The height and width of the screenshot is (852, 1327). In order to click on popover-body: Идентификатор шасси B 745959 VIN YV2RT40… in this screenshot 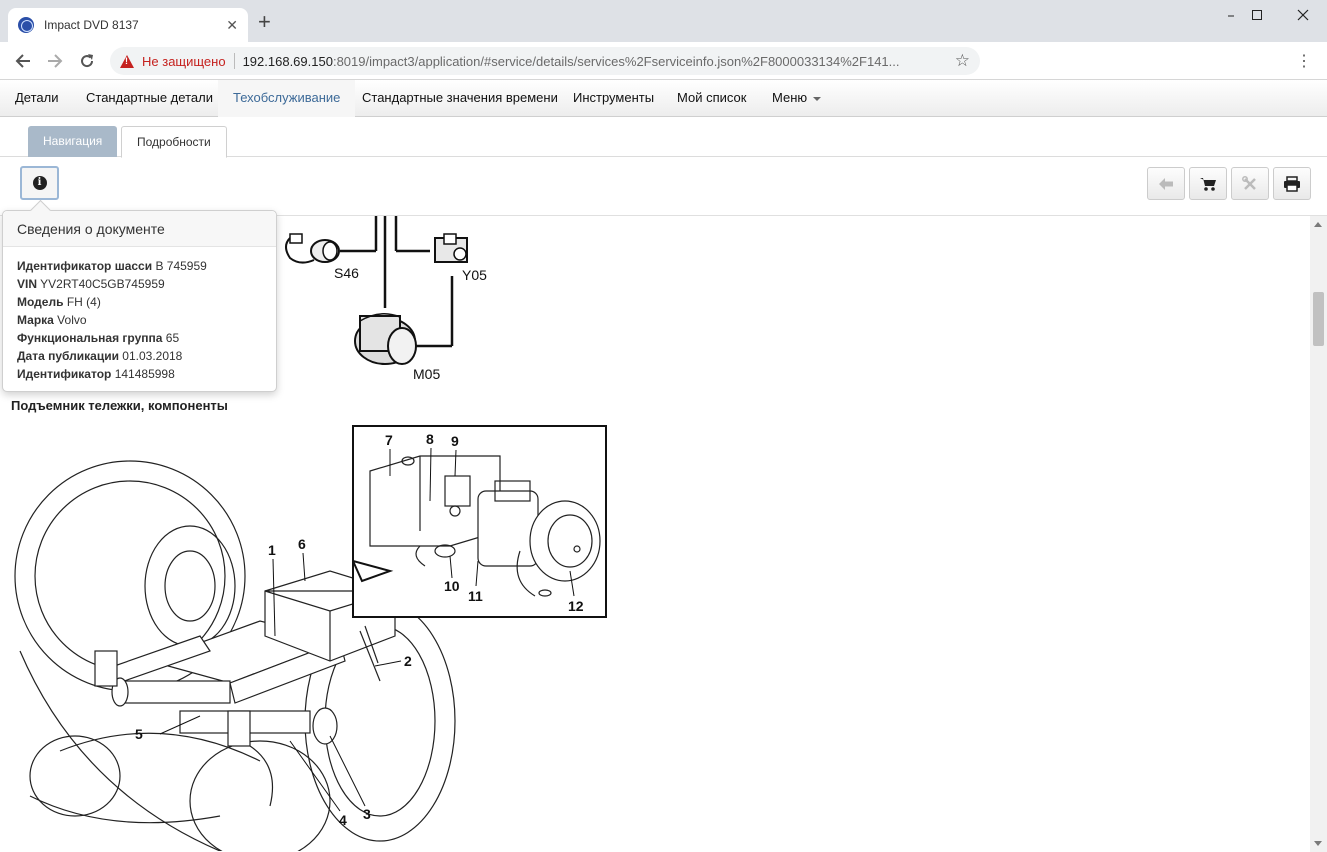, I will do `click(139, 320)`.